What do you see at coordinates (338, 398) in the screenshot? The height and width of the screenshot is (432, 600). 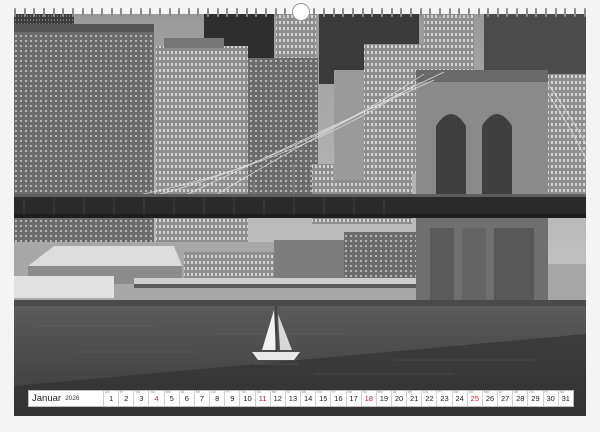 I see `day-number: 16` at bounding box center [338, 398].